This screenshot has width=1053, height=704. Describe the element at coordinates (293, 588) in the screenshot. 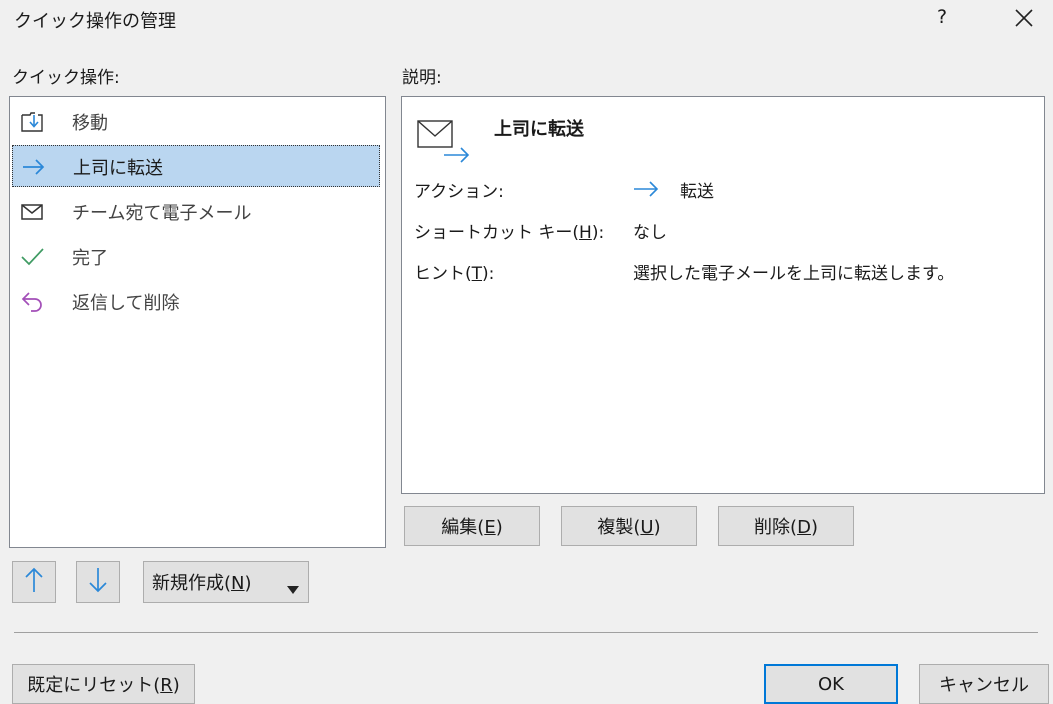

I see `dropdown-arrow-icon` at that location.